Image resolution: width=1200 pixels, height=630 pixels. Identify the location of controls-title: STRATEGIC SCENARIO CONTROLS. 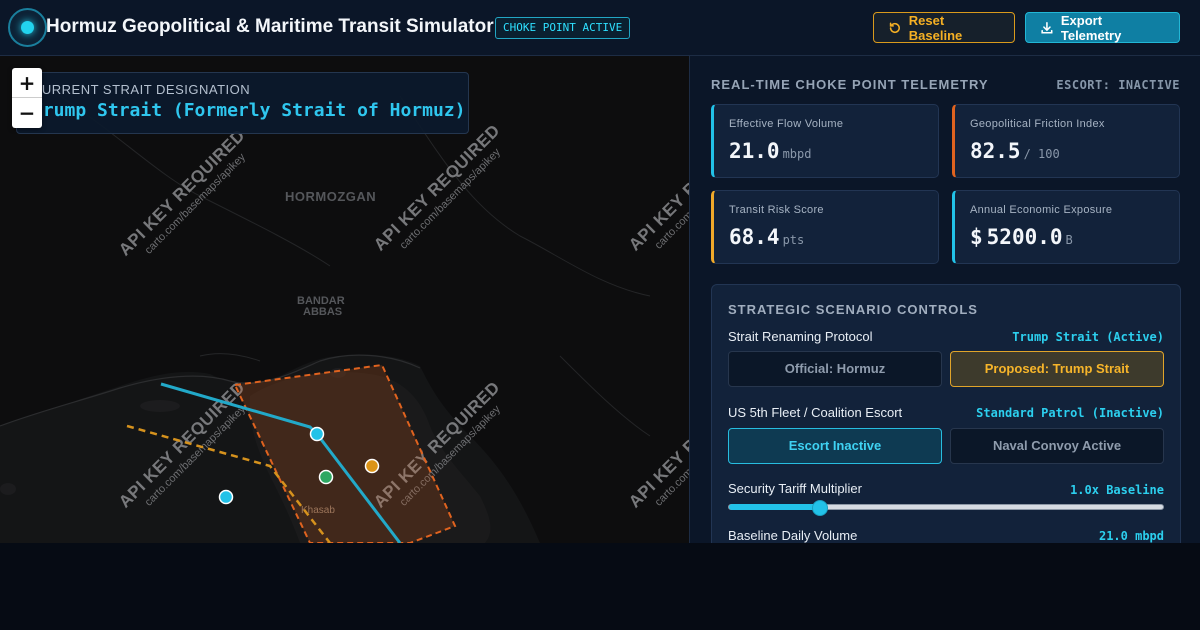
(853, 309).